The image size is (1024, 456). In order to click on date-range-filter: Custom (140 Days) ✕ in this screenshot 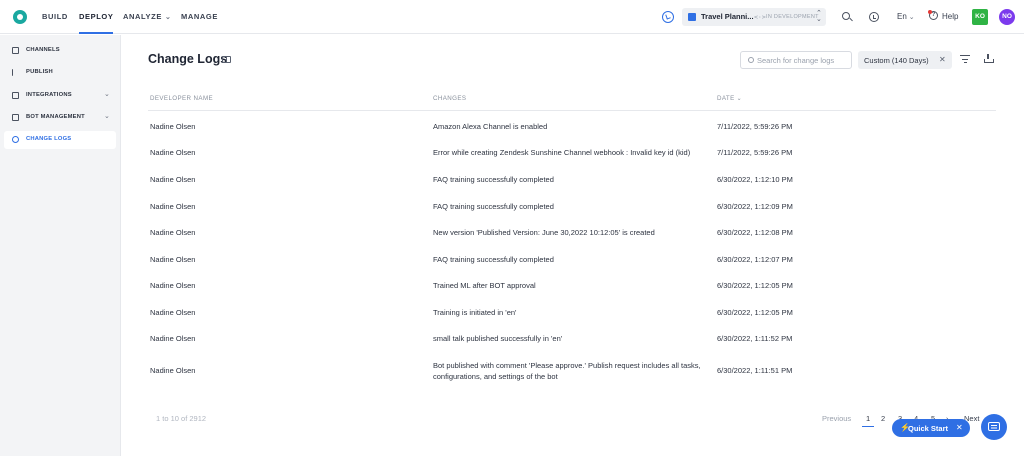, I will do `click(905, 60)`.